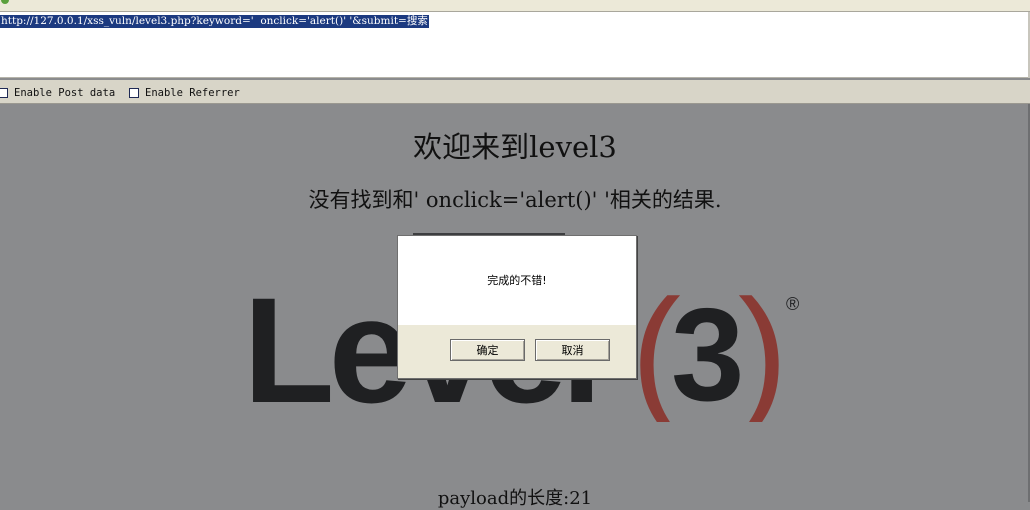  I want to click on dialog-message: 完成的不错!, so click(517, 280).